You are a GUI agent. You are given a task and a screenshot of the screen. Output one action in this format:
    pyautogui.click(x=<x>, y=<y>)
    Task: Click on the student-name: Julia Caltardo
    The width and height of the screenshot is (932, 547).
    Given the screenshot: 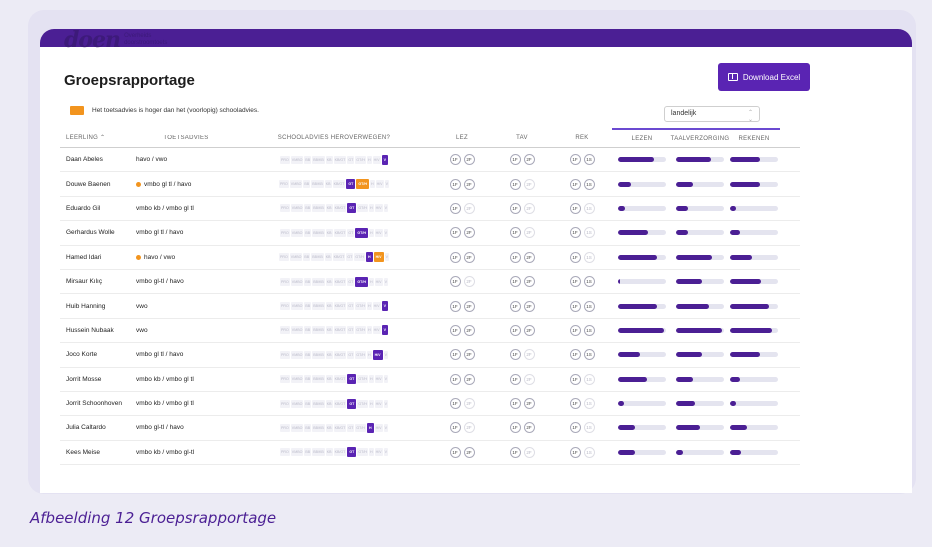 What is the action you would take?
    pyautogui.click(x=94, y=427)
    